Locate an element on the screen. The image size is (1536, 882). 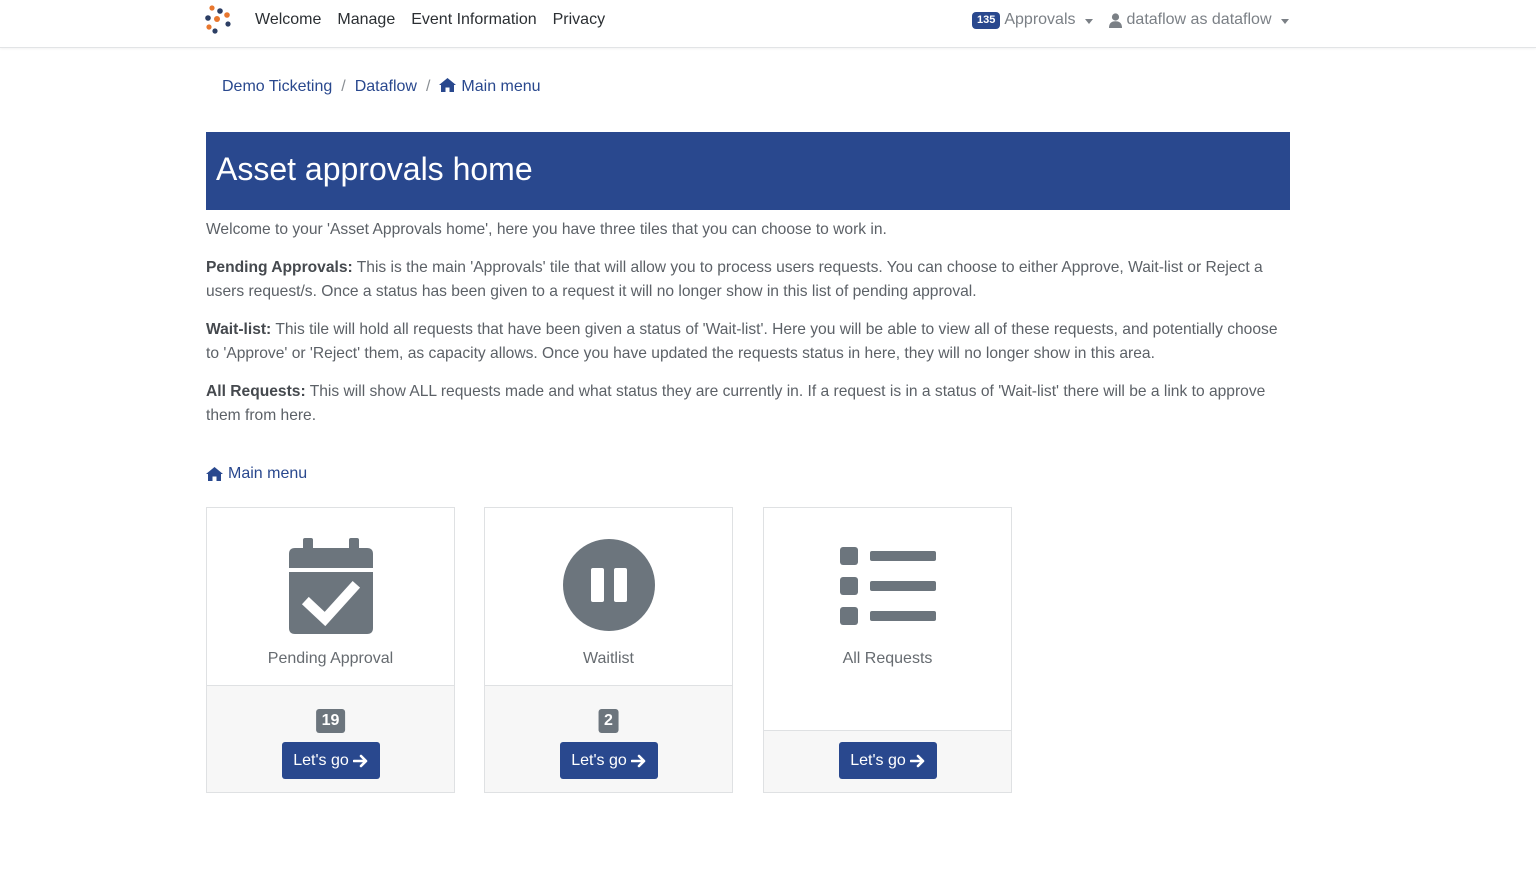
tile-label: Pending Approval is located at coordinates (330, 658).